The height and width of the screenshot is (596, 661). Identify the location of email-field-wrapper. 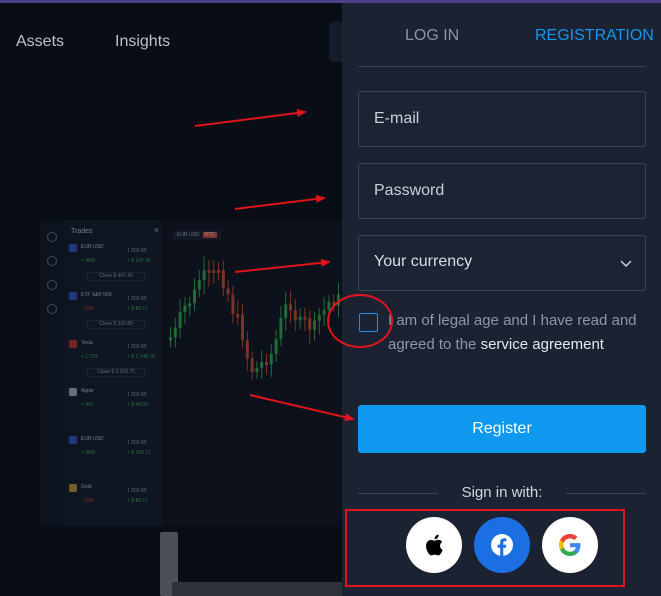
(502, 119).